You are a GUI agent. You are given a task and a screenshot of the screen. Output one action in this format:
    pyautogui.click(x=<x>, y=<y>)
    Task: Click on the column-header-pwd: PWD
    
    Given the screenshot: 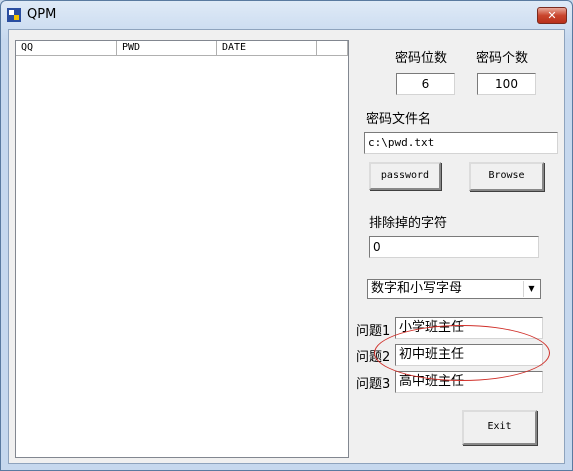 What is the action you would take?
    pyautogui.click(x=167, y=48)
    